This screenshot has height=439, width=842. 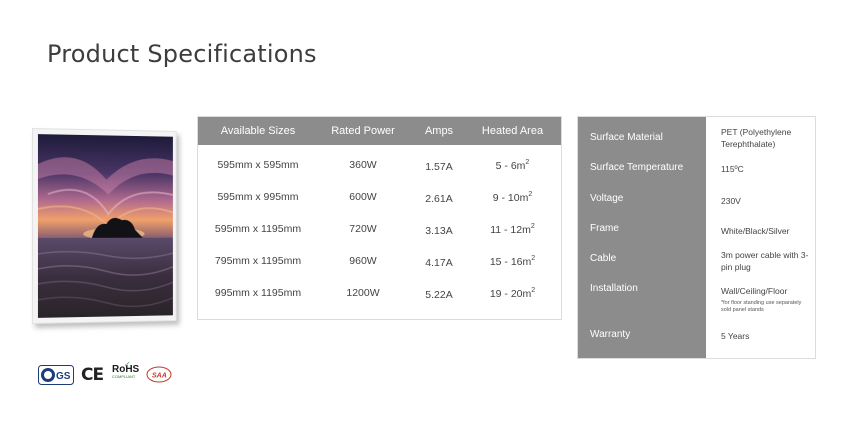 I want to click on tuv-gs-logo: GS, so click(x=56, y=375).